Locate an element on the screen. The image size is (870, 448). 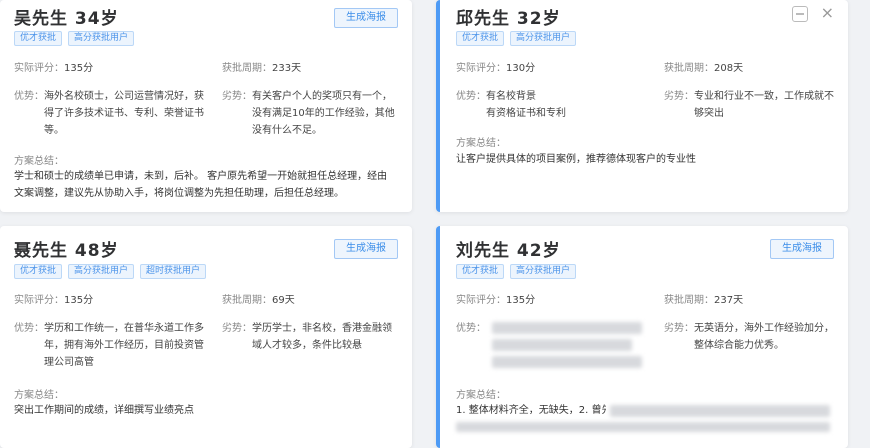
case-title: 聂先生 48岁 is located at coordinates (66, 251).